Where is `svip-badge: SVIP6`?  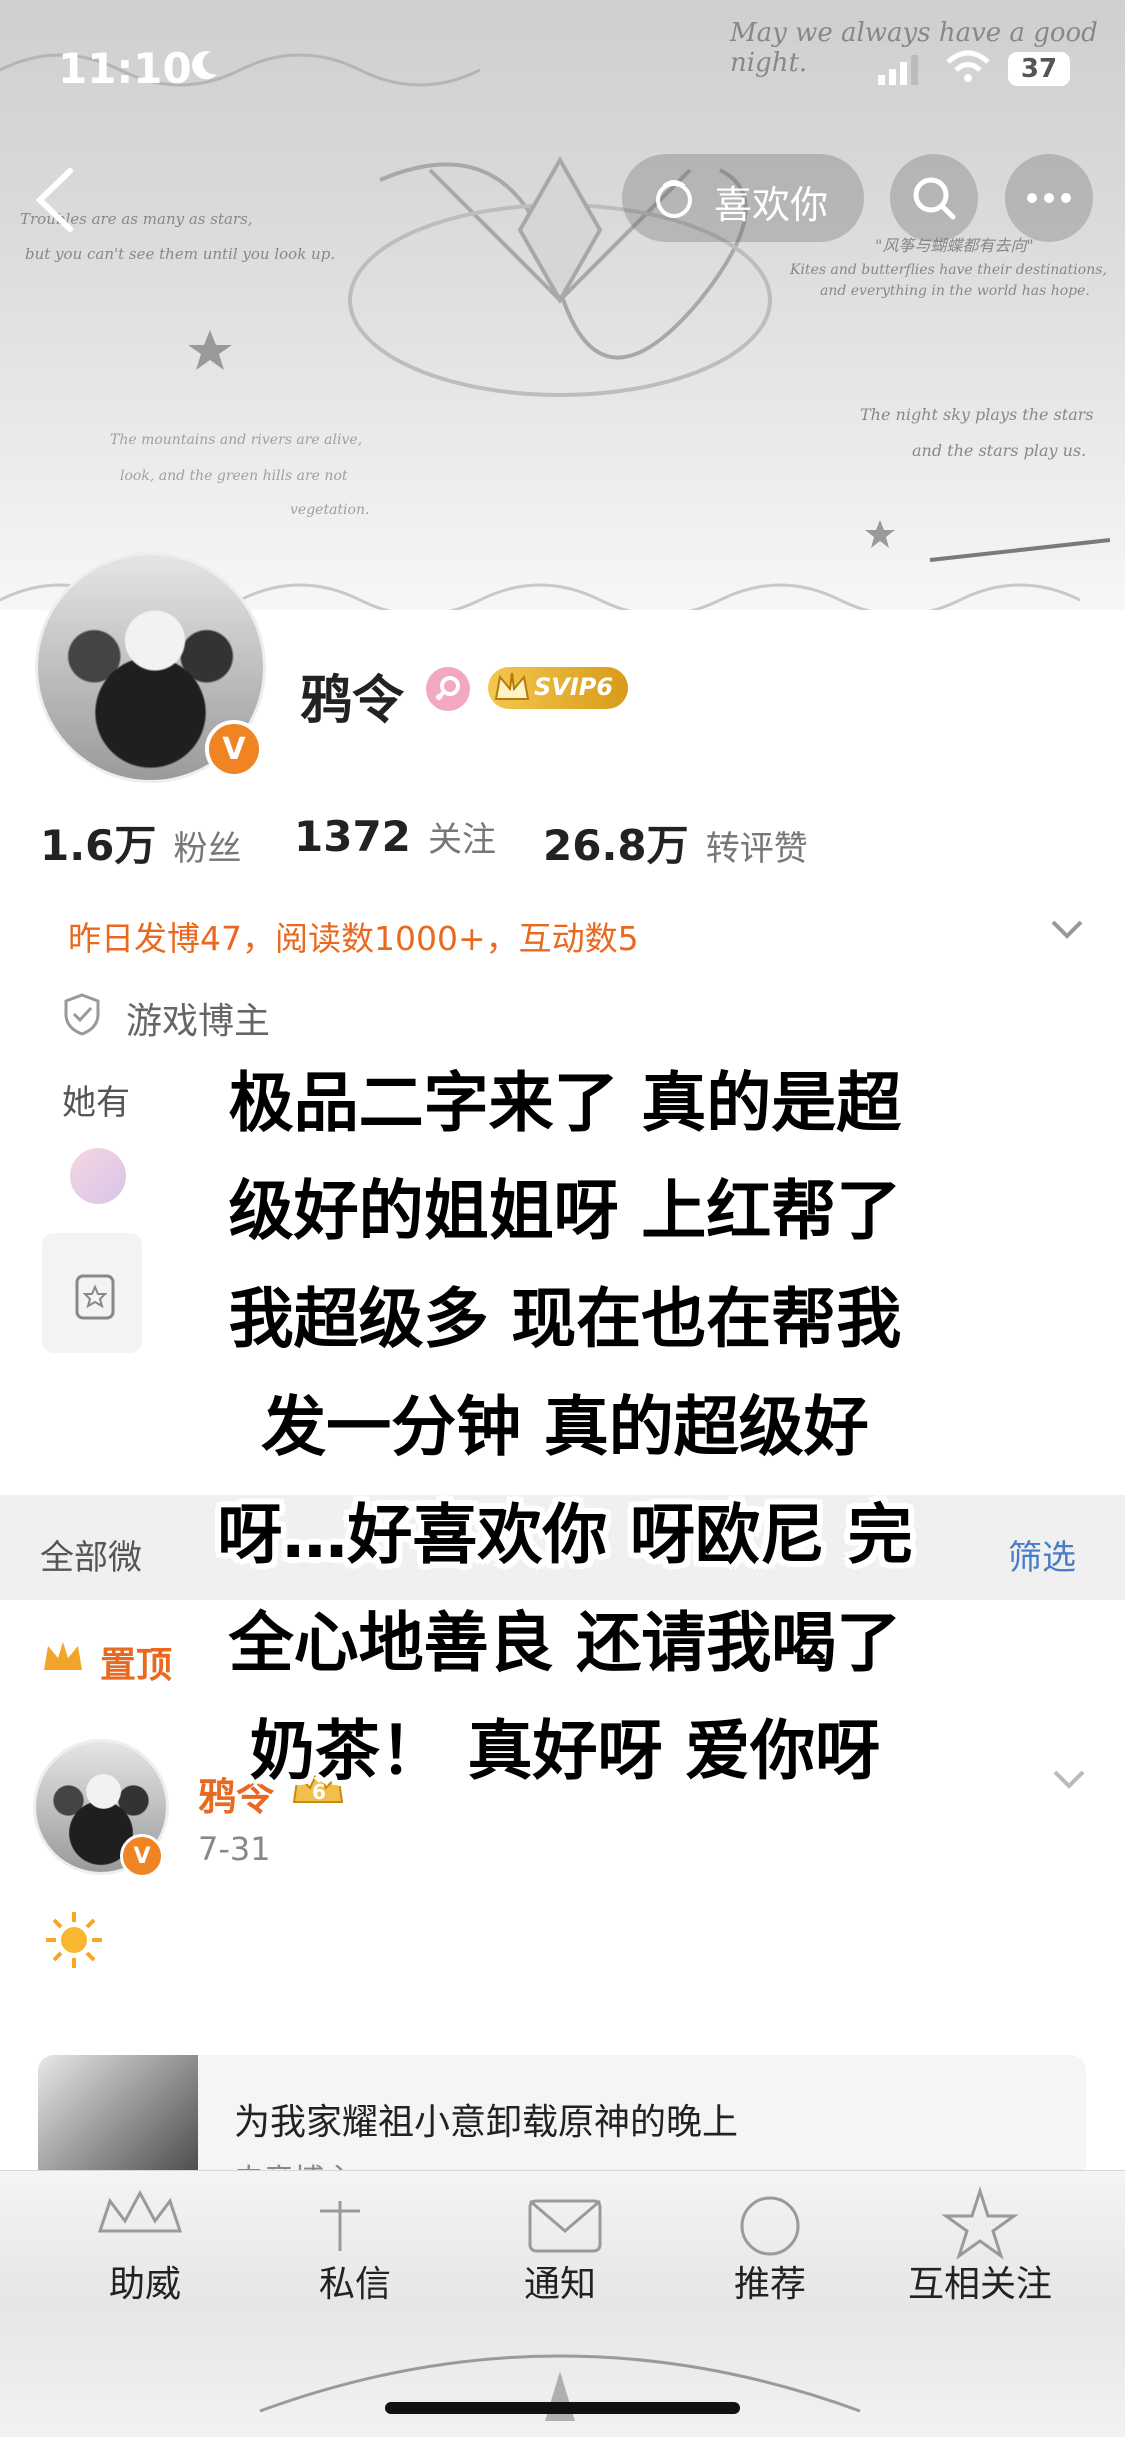 svip-badge: SVIP6 is located at coordinates (558, 688).